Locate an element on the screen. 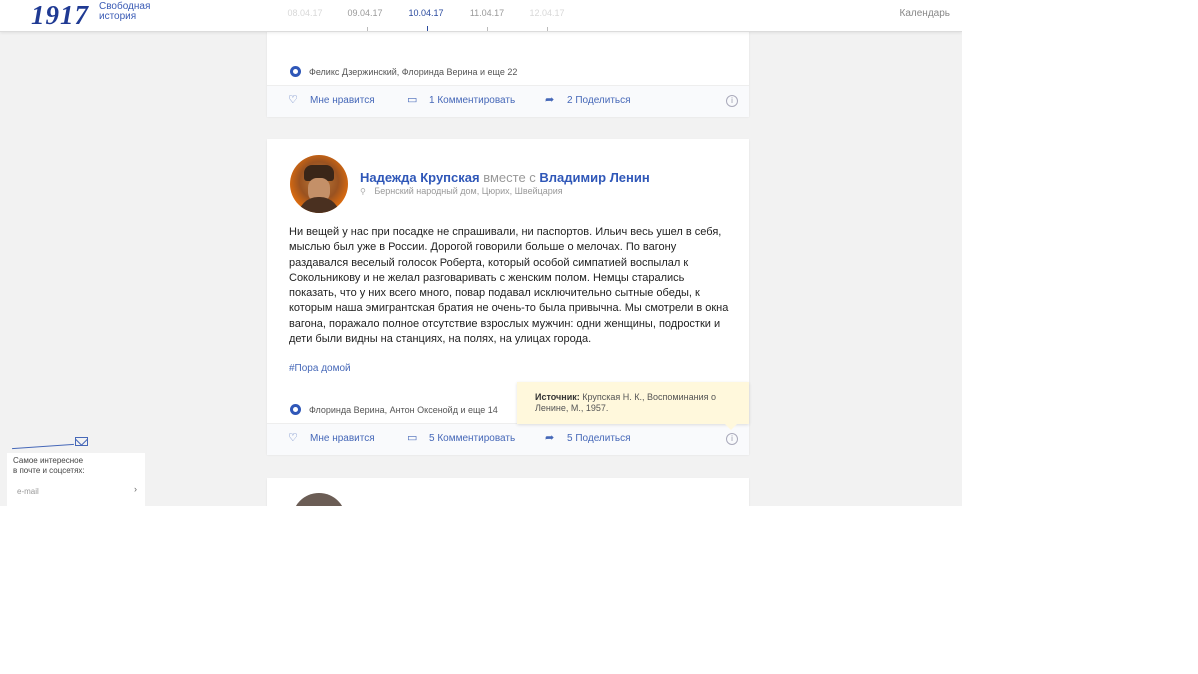 Image resolution: width=1198 pixels, height=674 pixels. comment-button: ▭ 5 Комментировать is located at coordinates (461, 438).